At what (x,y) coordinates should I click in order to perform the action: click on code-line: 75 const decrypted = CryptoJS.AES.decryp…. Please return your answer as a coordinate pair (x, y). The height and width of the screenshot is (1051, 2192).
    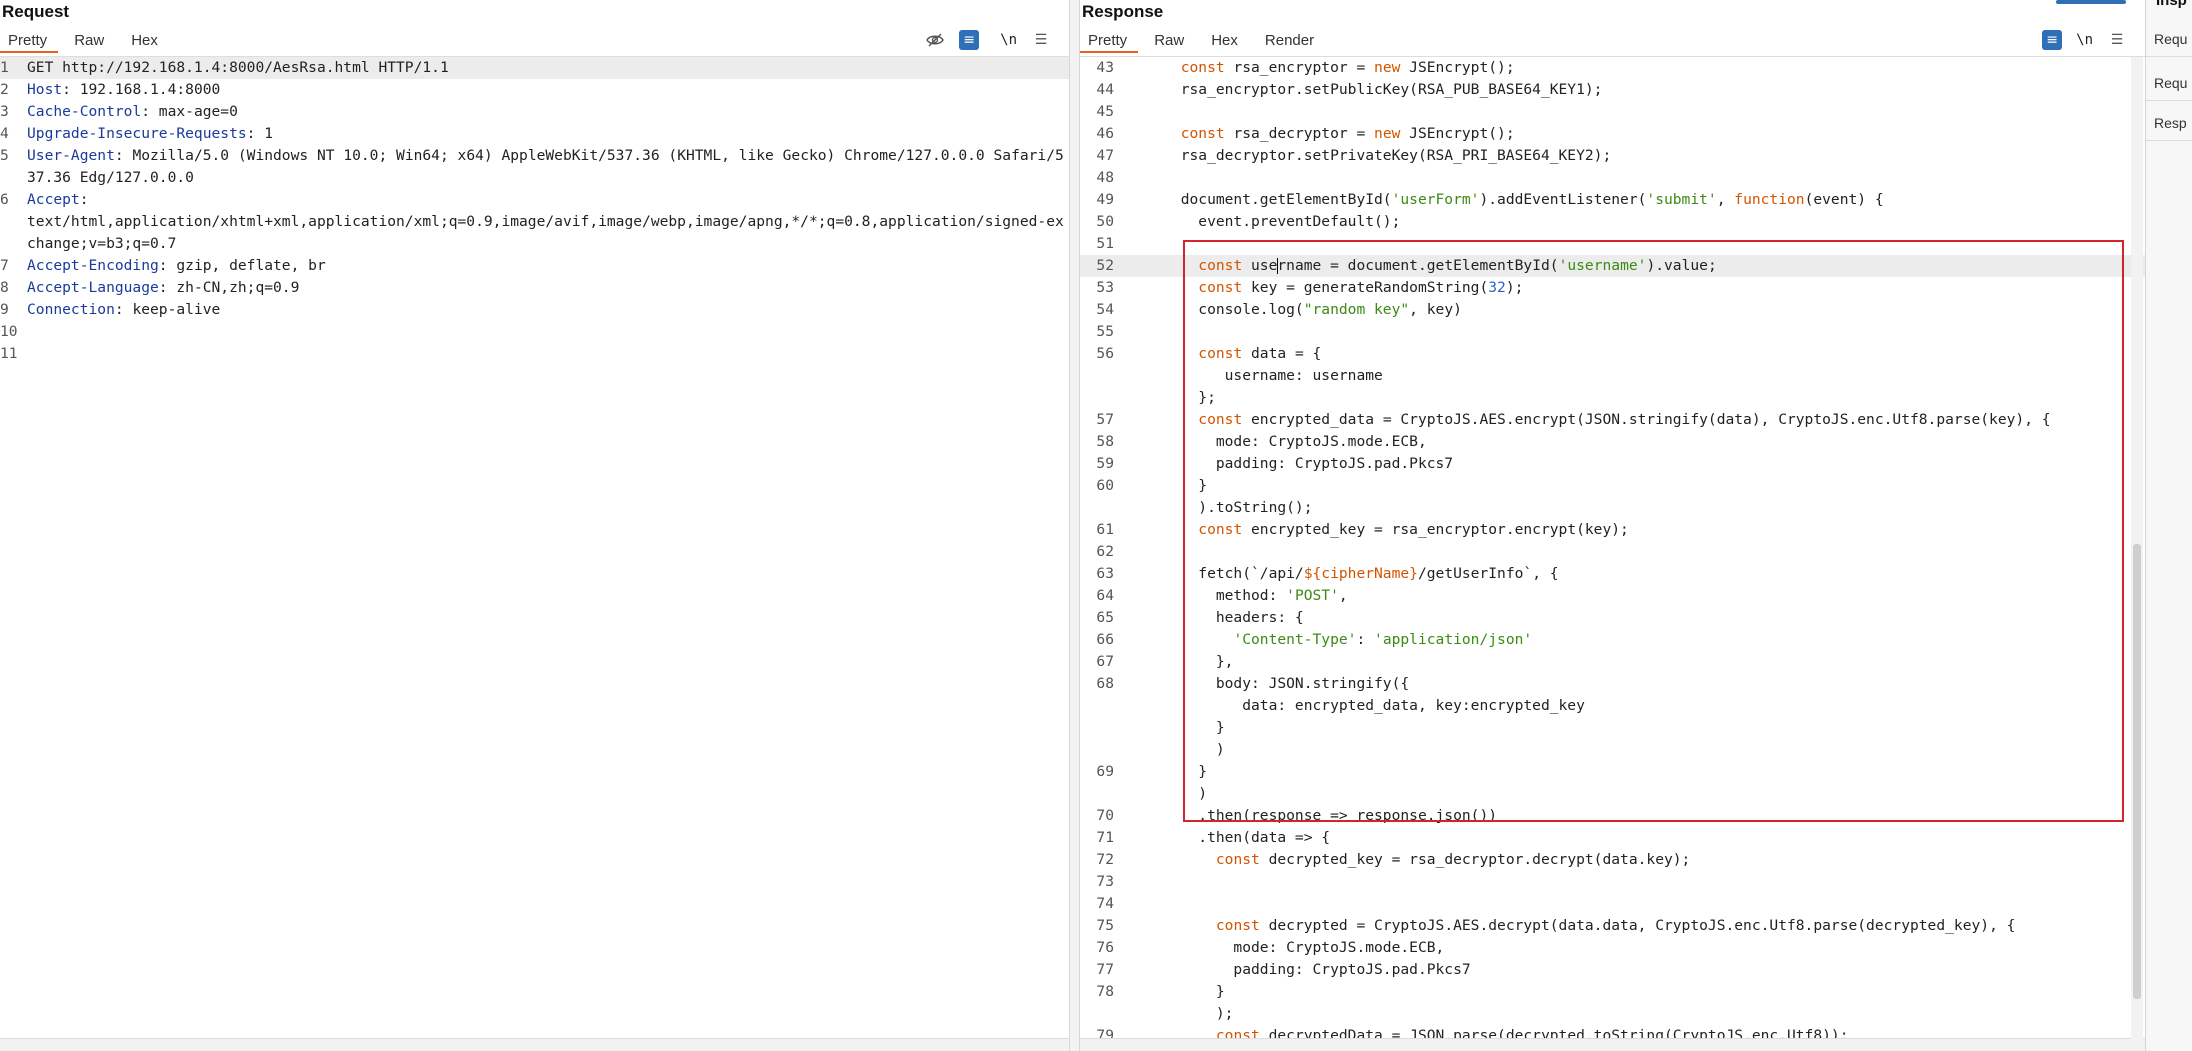
    Looking at the image, I should click on (1612, 926).